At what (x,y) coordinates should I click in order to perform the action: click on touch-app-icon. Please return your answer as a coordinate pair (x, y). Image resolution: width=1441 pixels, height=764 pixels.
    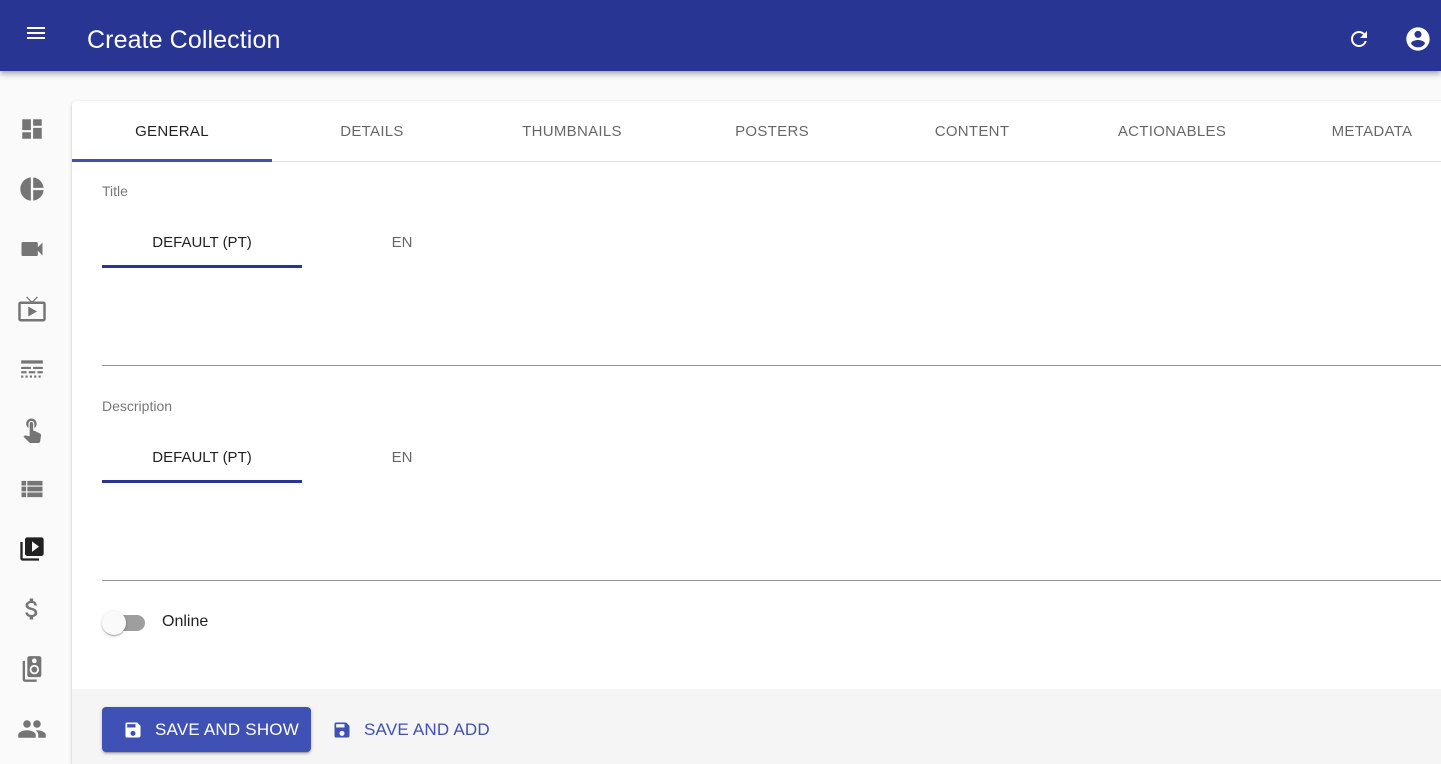
    Looking at the image, I should click on (32, 431).